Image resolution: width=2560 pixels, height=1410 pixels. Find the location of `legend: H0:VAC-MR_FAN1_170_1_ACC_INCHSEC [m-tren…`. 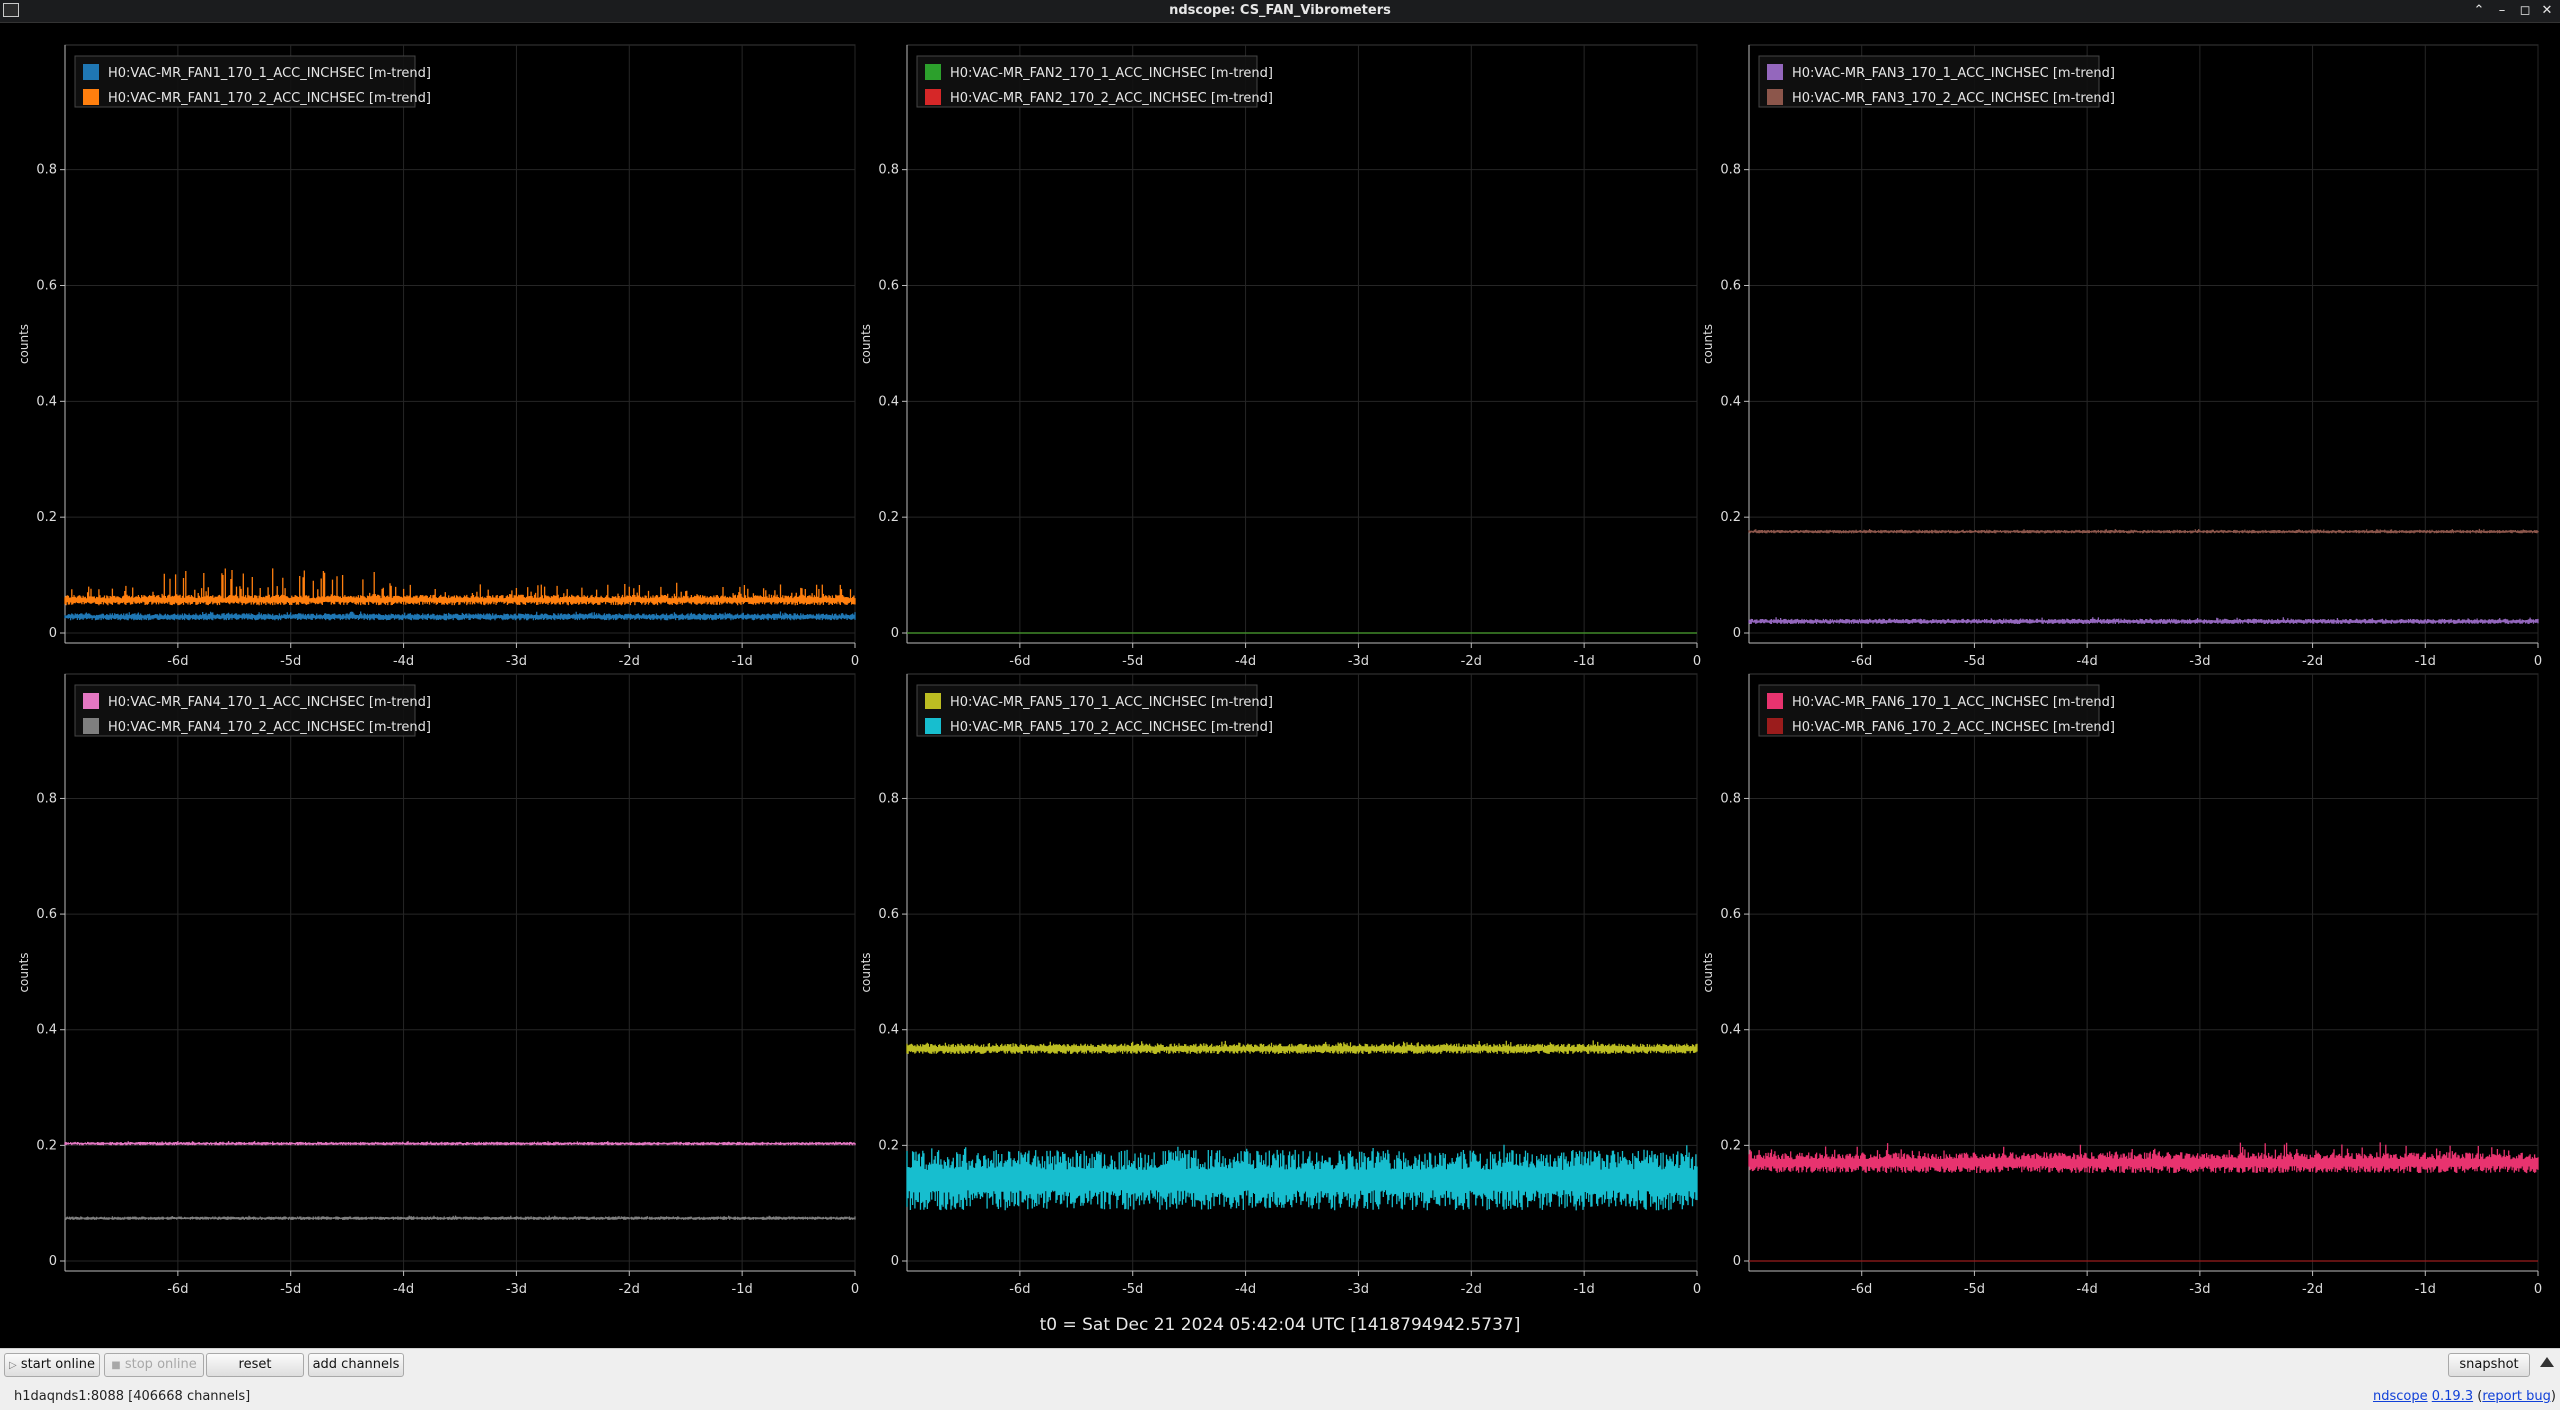

legend: H0:VAC-MR_FAN1_170_1_ACC_INCHSEC [m-tren… is located at coordinates (252, 81).